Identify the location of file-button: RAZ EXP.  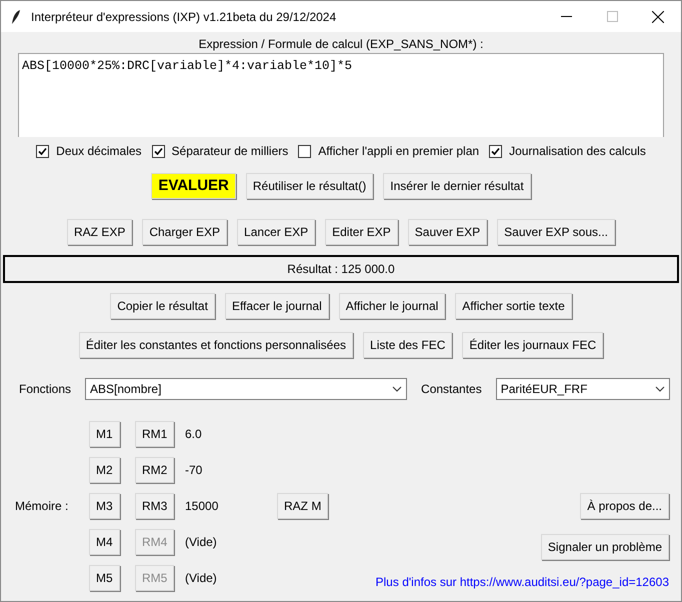
(99, 232).